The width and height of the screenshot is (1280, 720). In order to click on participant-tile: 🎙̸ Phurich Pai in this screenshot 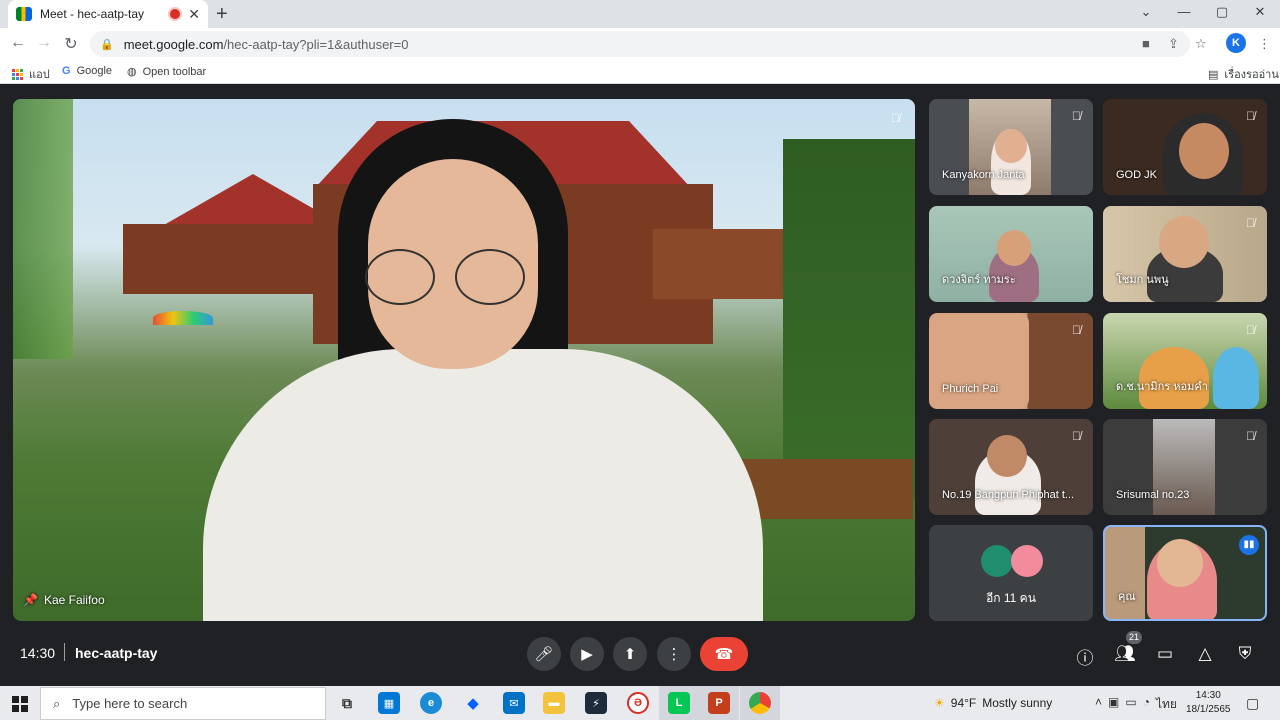, I will do `click(1011, 361)`.